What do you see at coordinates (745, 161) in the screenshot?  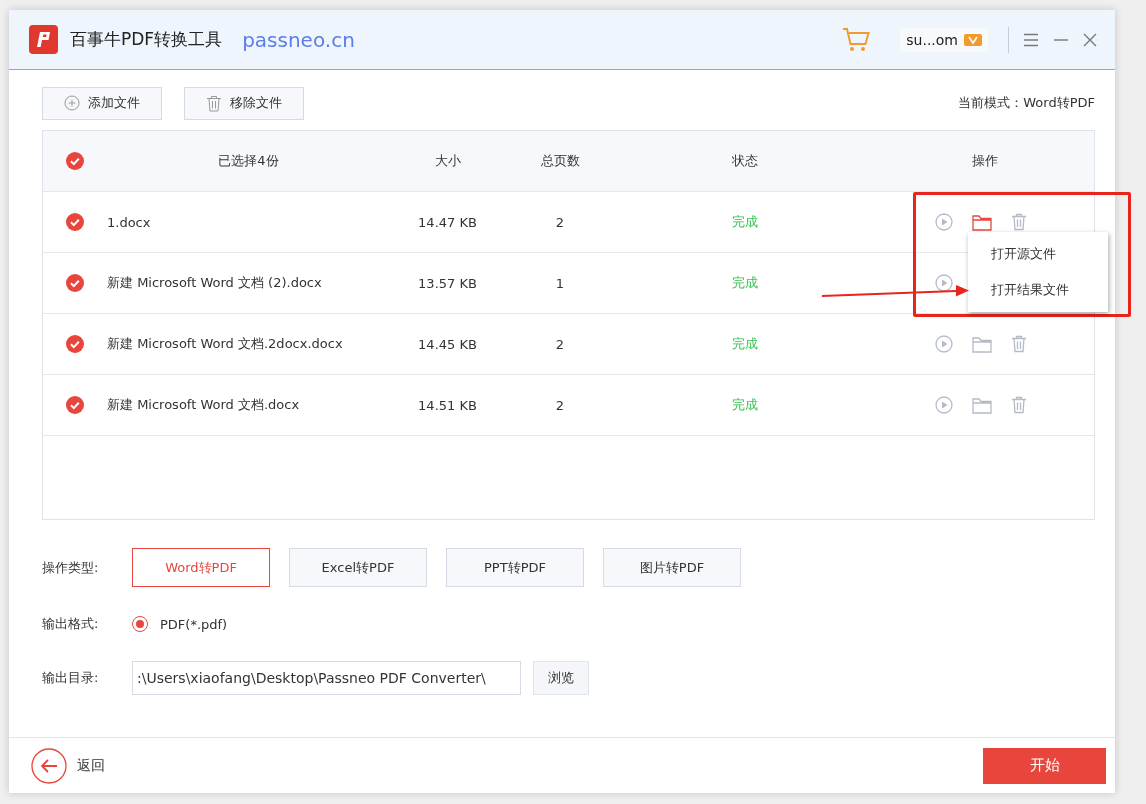 I see `column-header: 状态` at bounding box center [745, 161].